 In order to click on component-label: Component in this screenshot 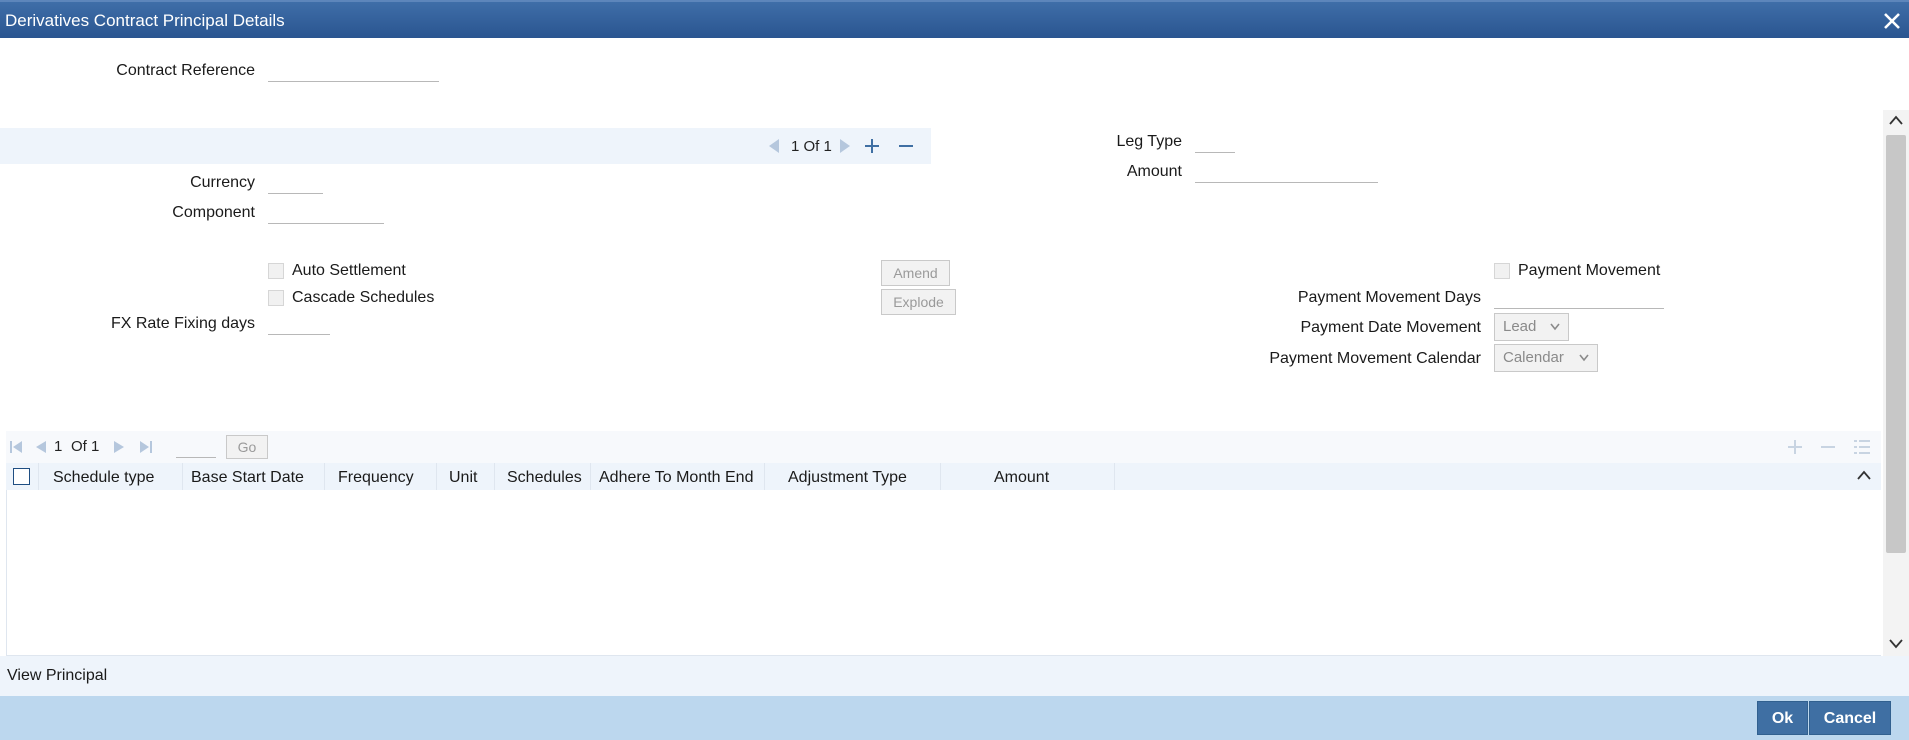, I will do `click(213, 212)`.